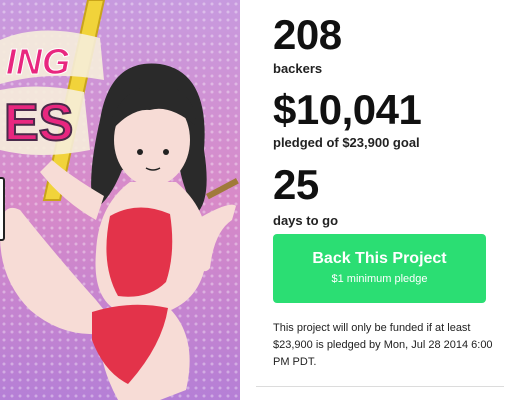  I want to click on backers-count: 208, so click(307, 34).